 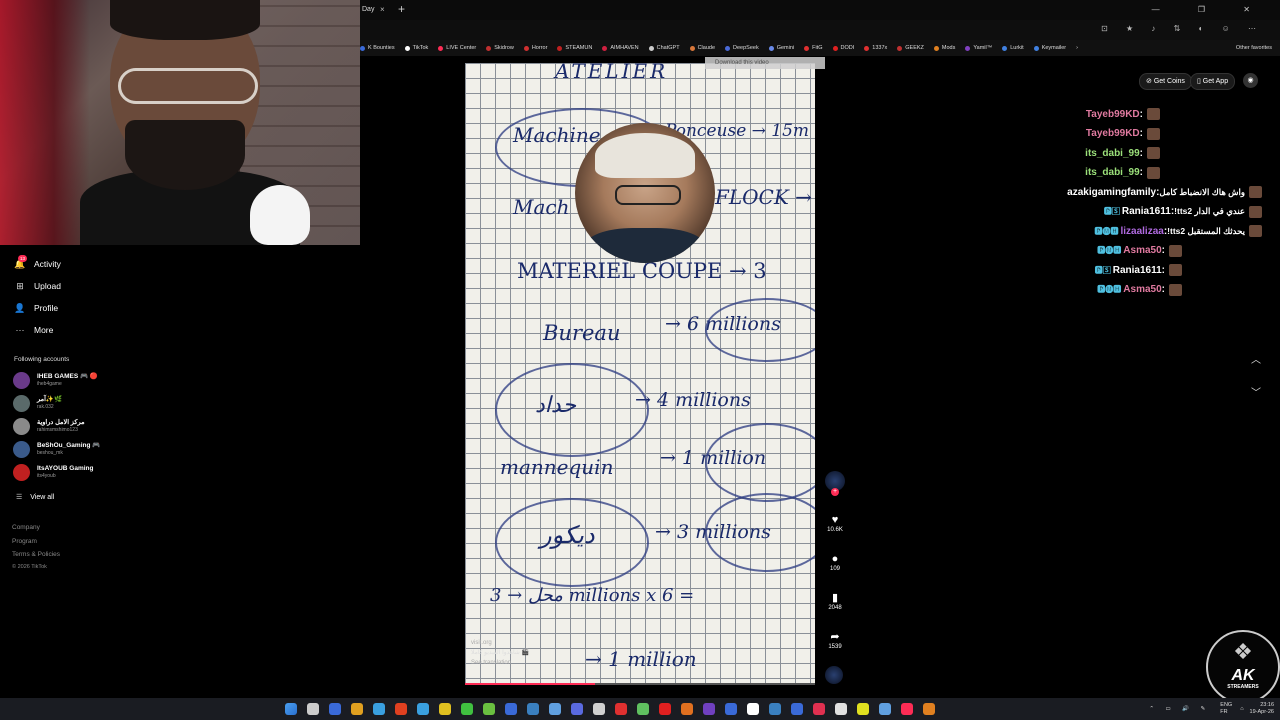 I want to click on sidebar-item-more: ··· More, so click(x=34, y=330).